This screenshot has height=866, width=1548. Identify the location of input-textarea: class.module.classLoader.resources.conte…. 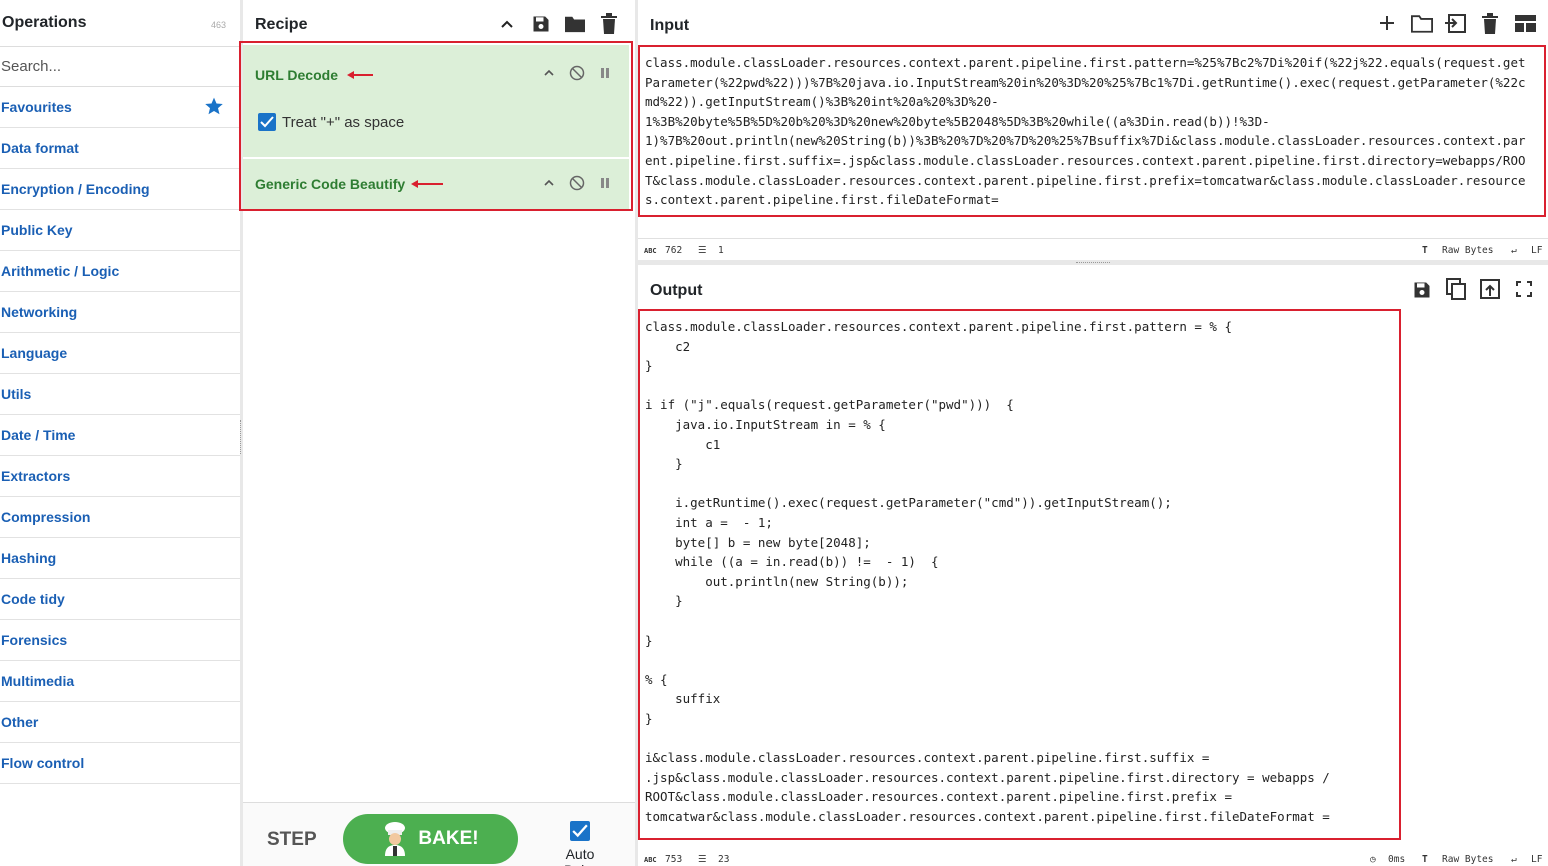
(1092, 131).